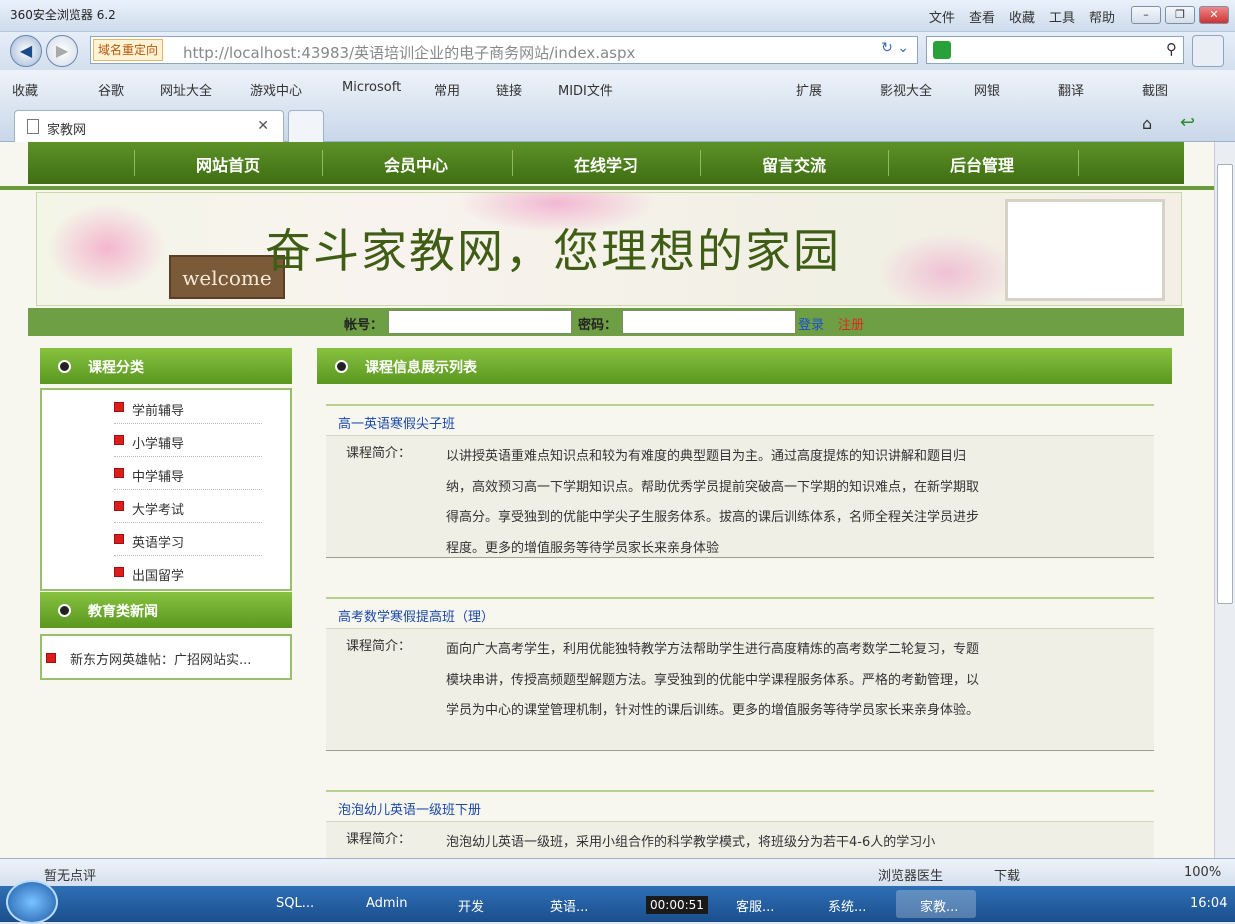  I want to click on close-window-button: ✕, so click(1214, 15).